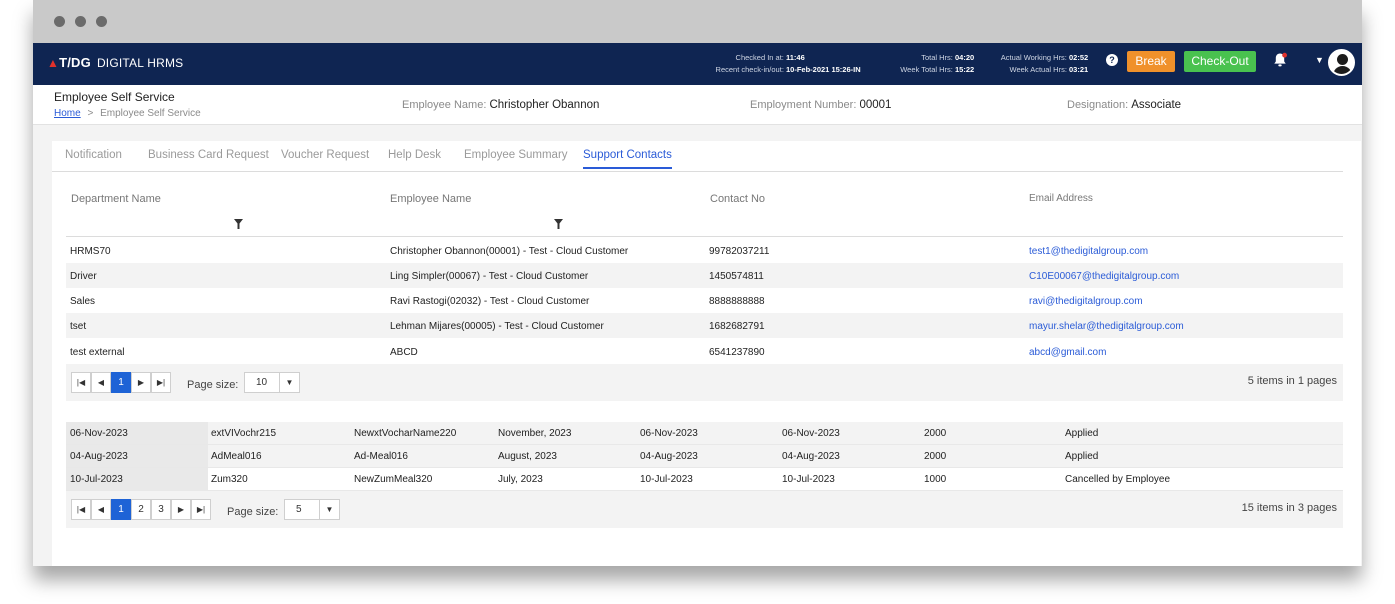  Describe the element at coordinates (262, 382) in the screenshot. I see `page-size-value: 10` at that location.